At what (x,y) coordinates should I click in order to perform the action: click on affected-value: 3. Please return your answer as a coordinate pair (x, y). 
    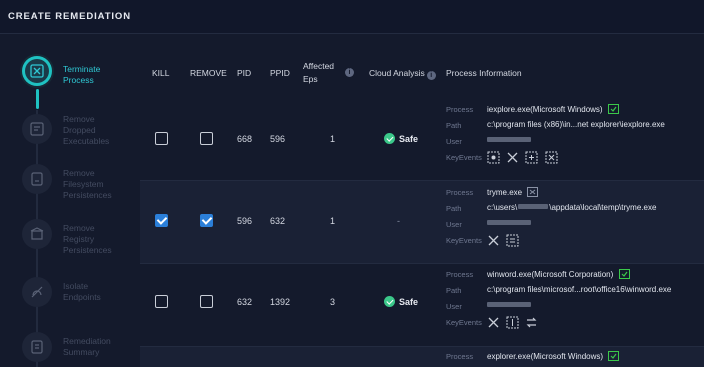
    Looking at the image, I should click on (333, 302).